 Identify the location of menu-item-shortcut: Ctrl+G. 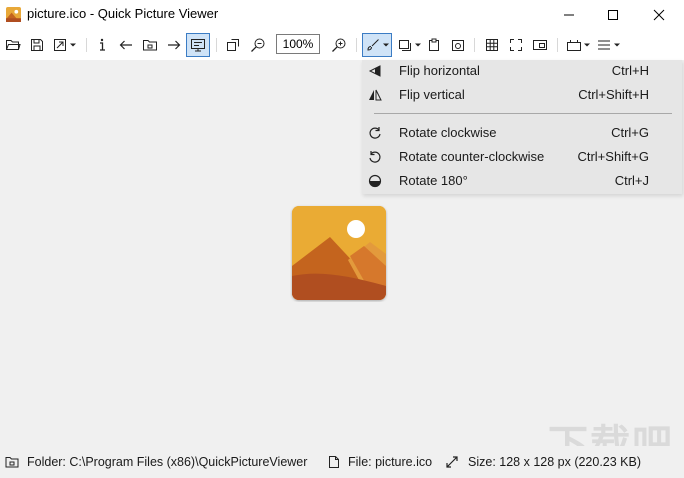
(630, 132).